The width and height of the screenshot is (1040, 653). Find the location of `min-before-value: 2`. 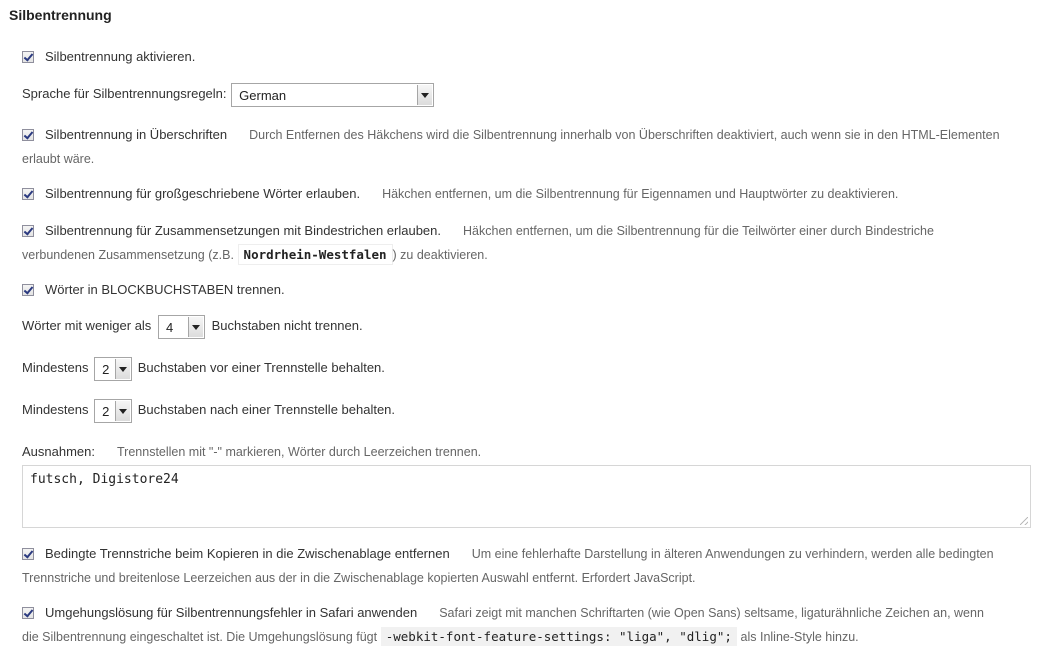

min-before-value: 2 is located at coordinates (106, 369).